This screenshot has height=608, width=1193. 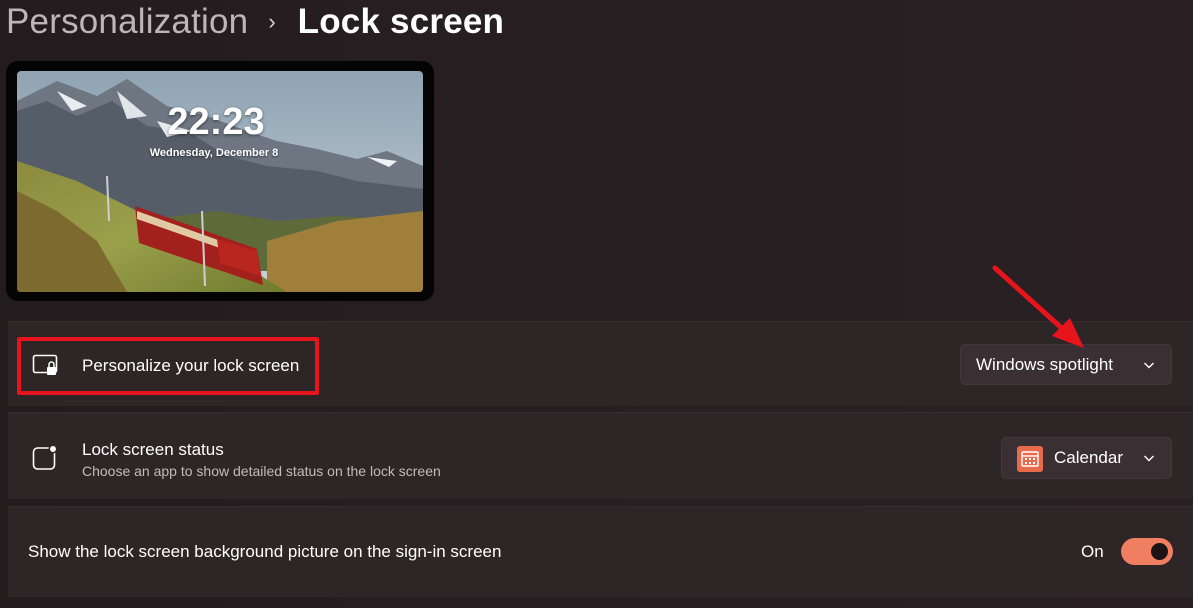 I want to click on lock-screen-preview-image: 22:23 Wednesday, December 8, so click(x=220, y=181).